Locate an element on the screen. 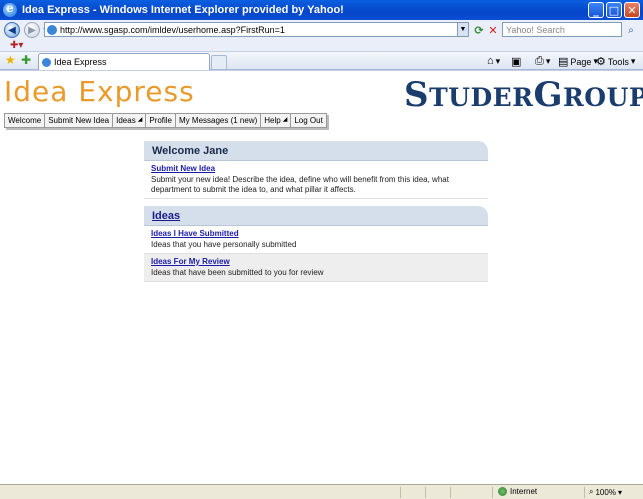  menu-item-ideas: Ideas ◢ is located at coordinates (130, 120).